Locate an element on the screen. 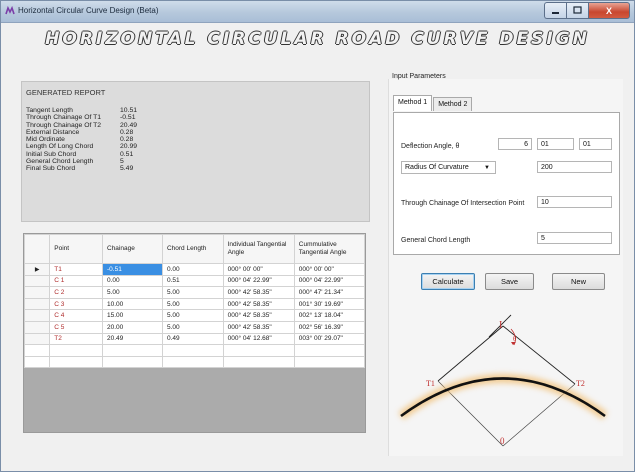 This screenshot has width=635, height=472. column-header-point: Point is located at coordinates (76, 249).